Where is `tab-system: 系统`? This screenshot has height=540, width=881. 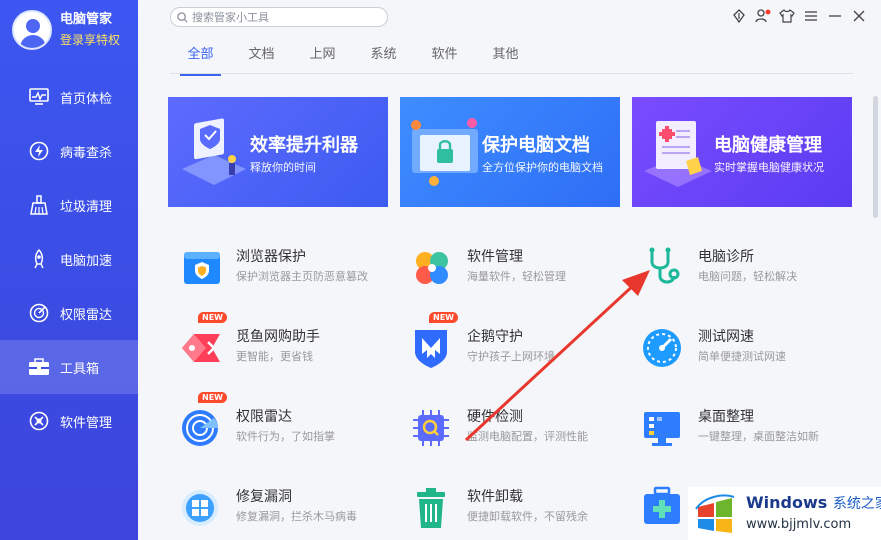
tab-system: 系统 is located at coordinates (383, 56).